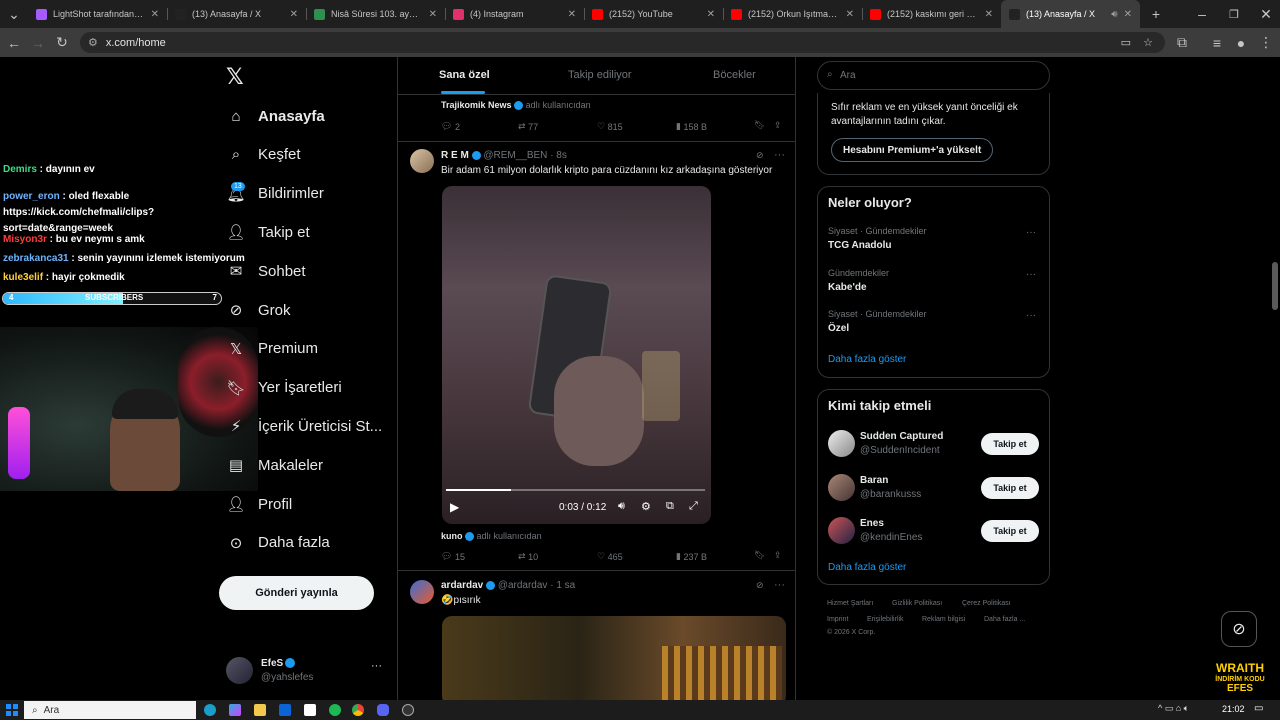  I want to click on obs-icon, so click(408, 710).